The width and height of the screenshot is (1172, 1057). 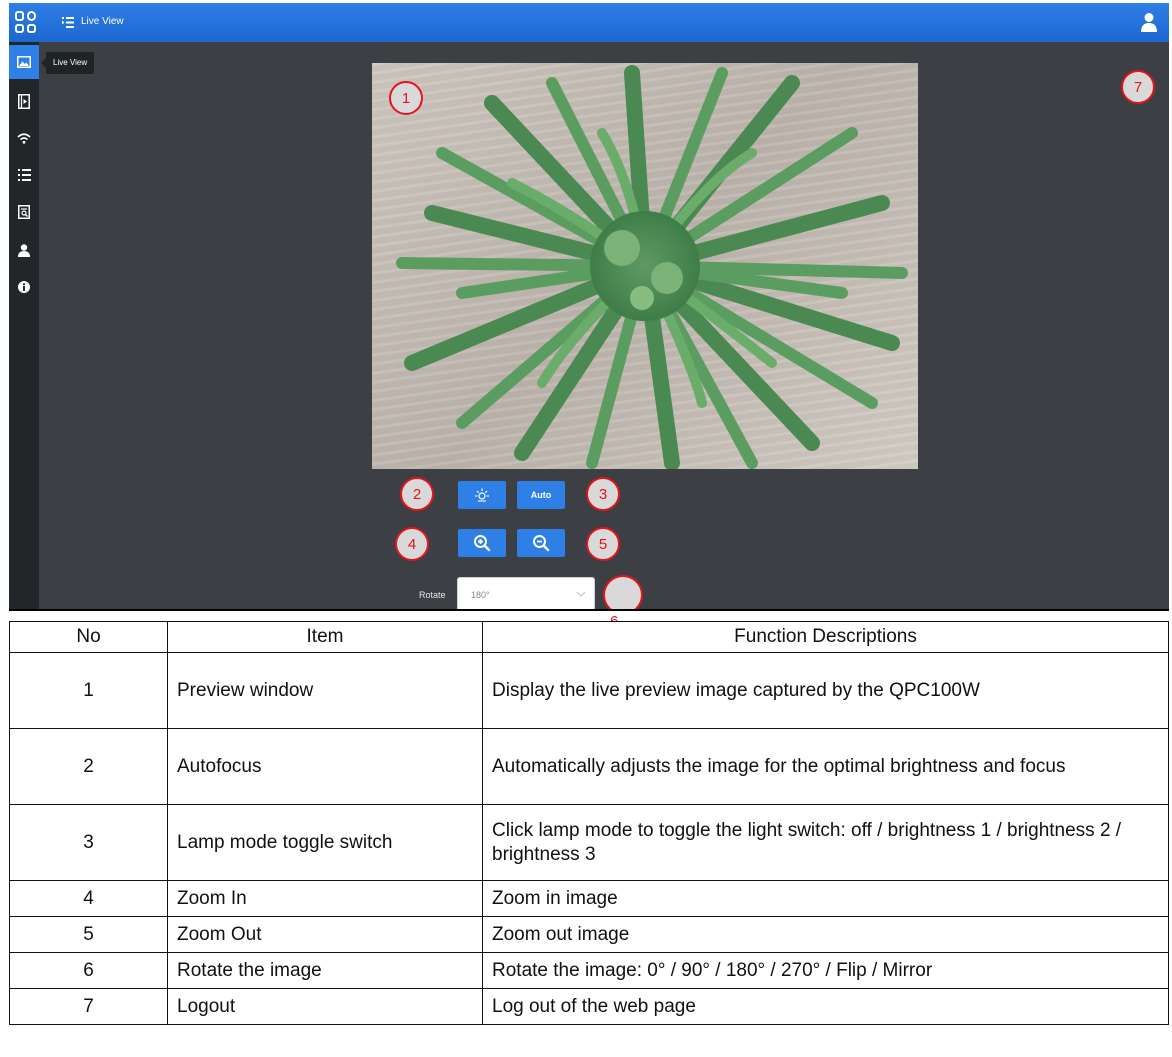 What do you see at coordinates (825, 637) in the screenshot?
I see `header-description: Function Descriptions` at bounding box center [825, 637].